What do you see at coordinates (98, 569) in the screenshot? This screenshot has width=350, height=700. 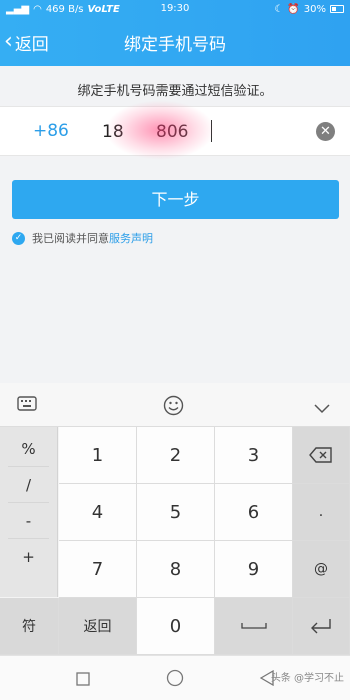 I see `key-7: 7` at bounding box center [98, 569].